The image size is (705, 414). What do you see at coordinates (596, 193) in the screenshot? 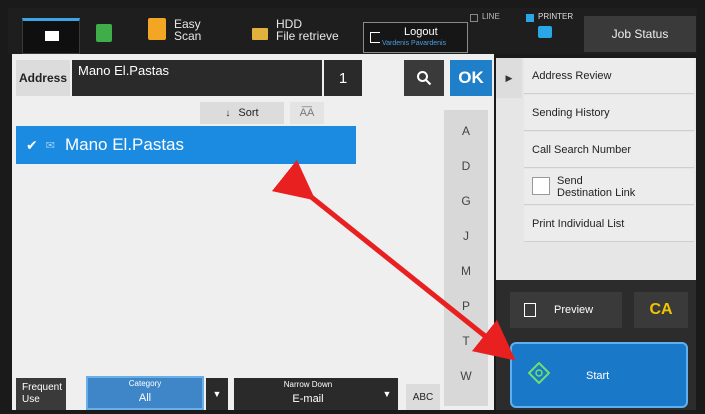
I see `send-destination-label-2: Destination Link` at bounding box center [596, 193].